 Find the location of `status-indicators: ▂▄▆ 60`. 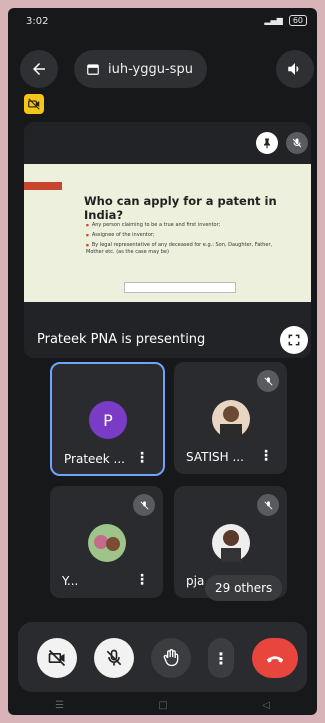

status-indicators: ▂▄▆ 60 is located at coordinates (285, 20).